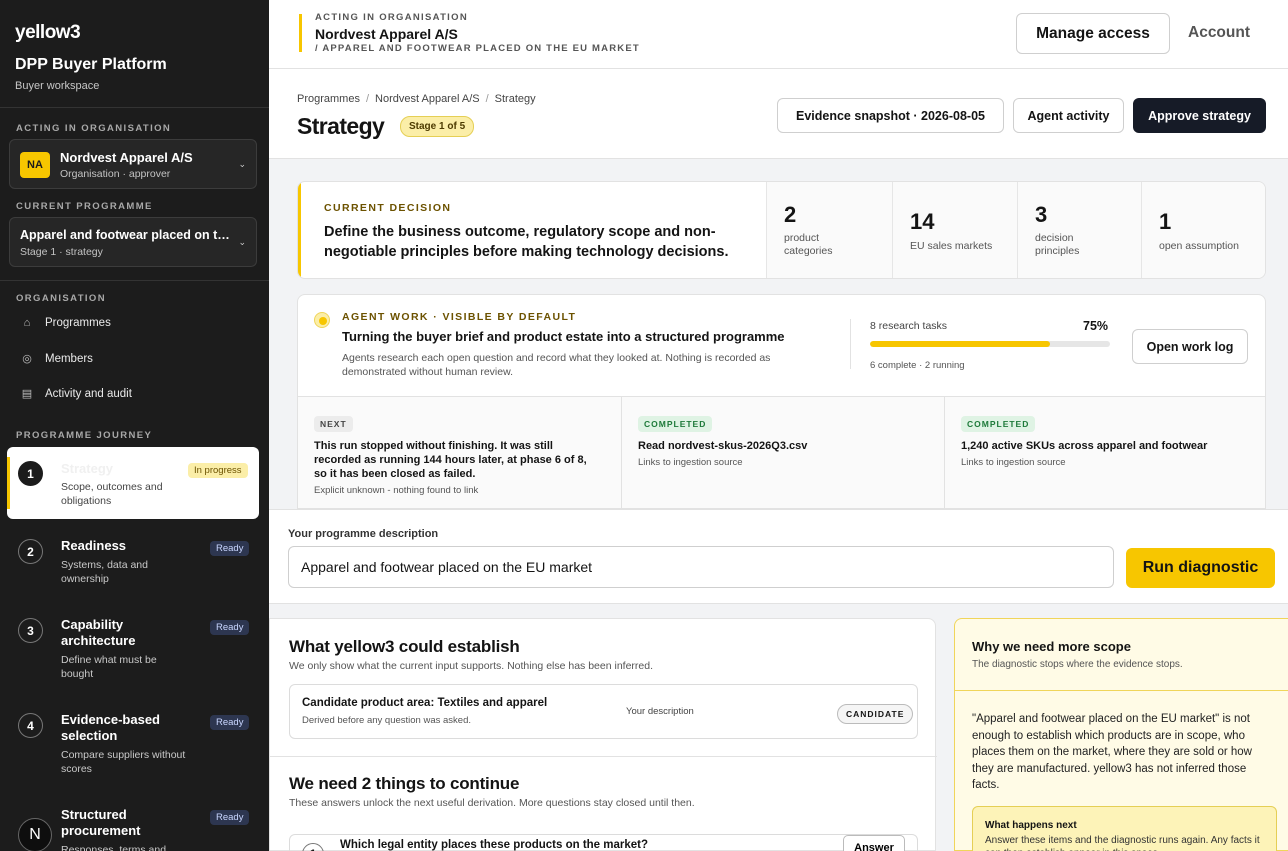 Image resolution: width=1288 pixels, height=851 pixels. I want to click on progress-bar, so click(990, 344).